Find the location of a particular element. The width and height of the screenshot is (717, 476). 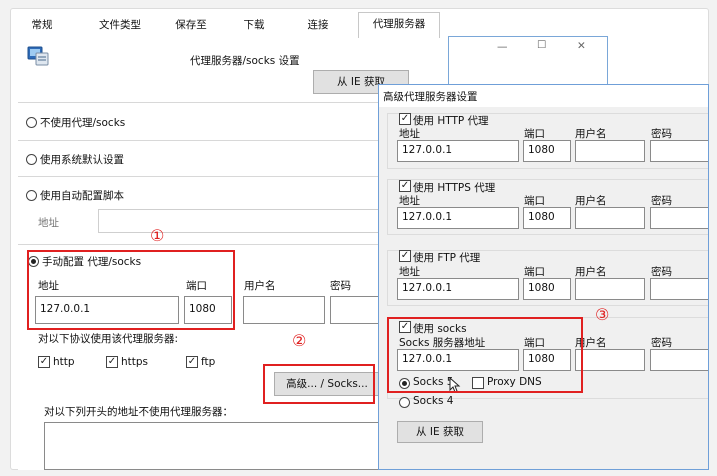

socks4-radio is located at coordinates (404, 402).